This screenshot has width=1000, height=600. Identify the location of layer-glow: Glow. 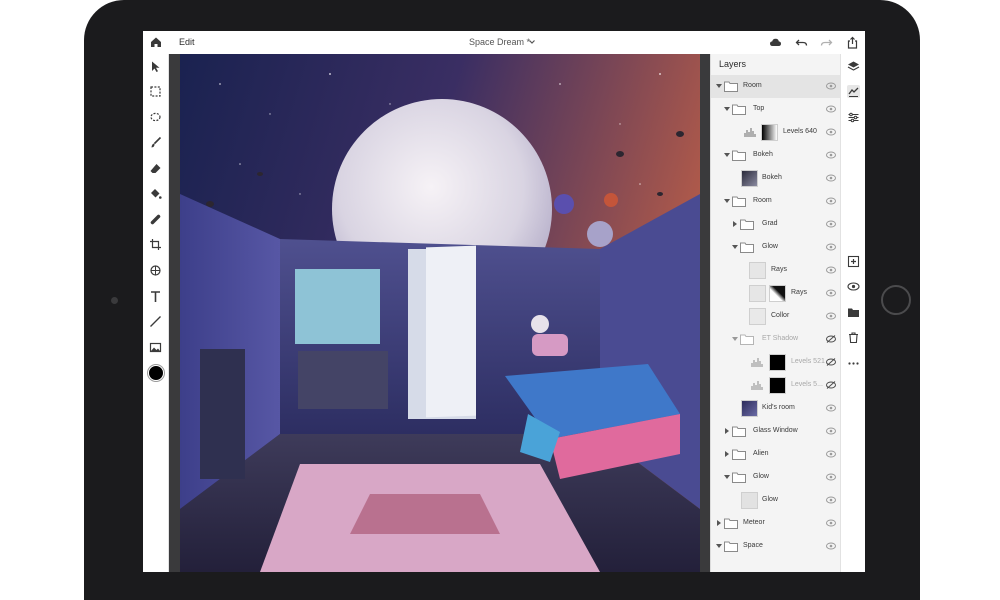
(776, 500).